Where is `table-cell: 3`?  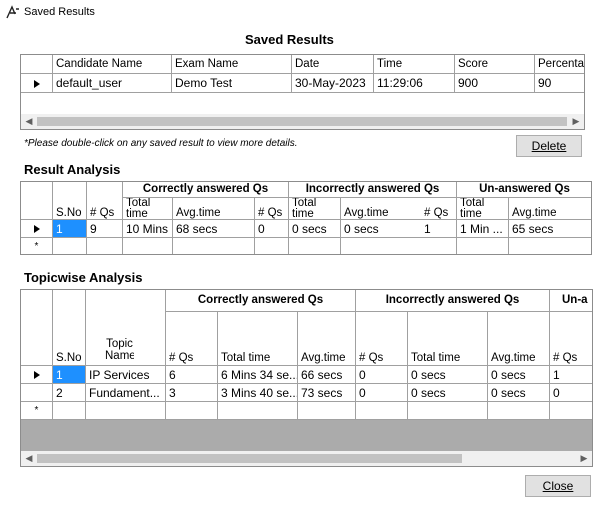 table-cell: 3 is located at coordinates (192, 393).